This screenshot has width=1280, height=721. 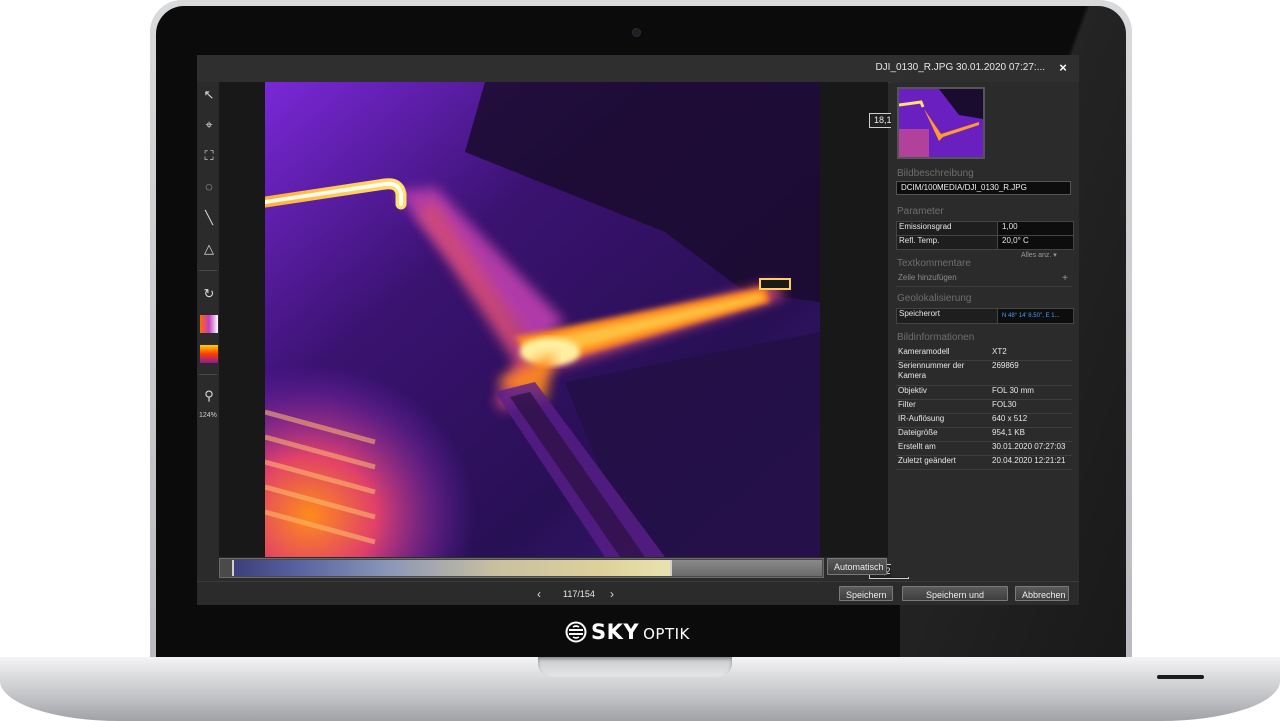 What do you see at coordinates (1042, 593) in the screenshot?
I see `cancel-button: Abbrechen` at bounding box center [1042, 593].